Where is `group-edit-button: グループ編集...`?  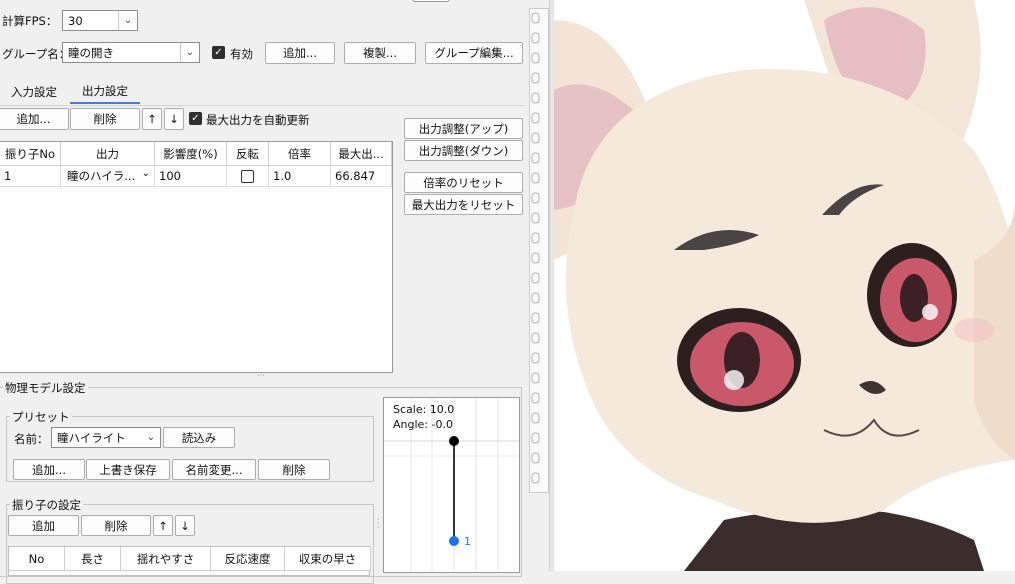 group-edit-button: グループ編集... is located at coordinates (474, 53).